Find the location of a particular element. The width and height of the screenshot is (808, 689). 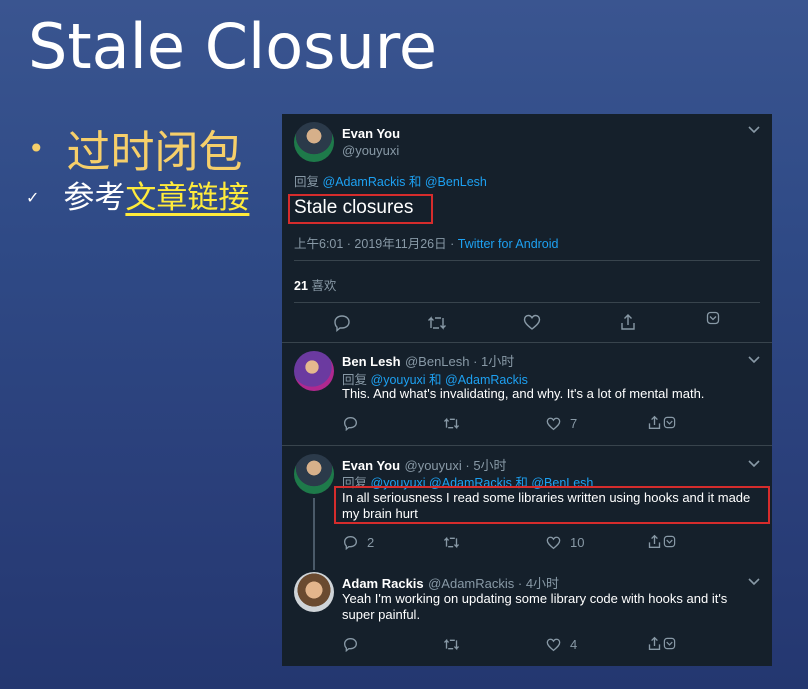

article-link: 文章链接 is located at coordinates (187, 194).